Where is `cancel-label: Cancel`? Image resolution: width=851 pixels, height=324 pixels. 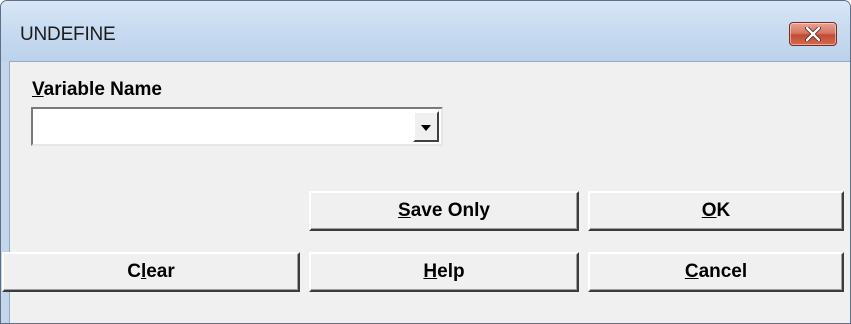 cancel-label: Cancel is located at coordinates (716, 271).